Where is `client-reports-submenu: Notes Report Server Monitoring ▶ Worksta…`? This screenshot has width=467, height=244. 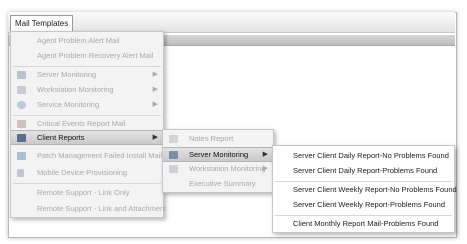 client-reports-submenu: Notes Report Server Monitoring ▶ Worksta… is located at coordinates (218, 161).